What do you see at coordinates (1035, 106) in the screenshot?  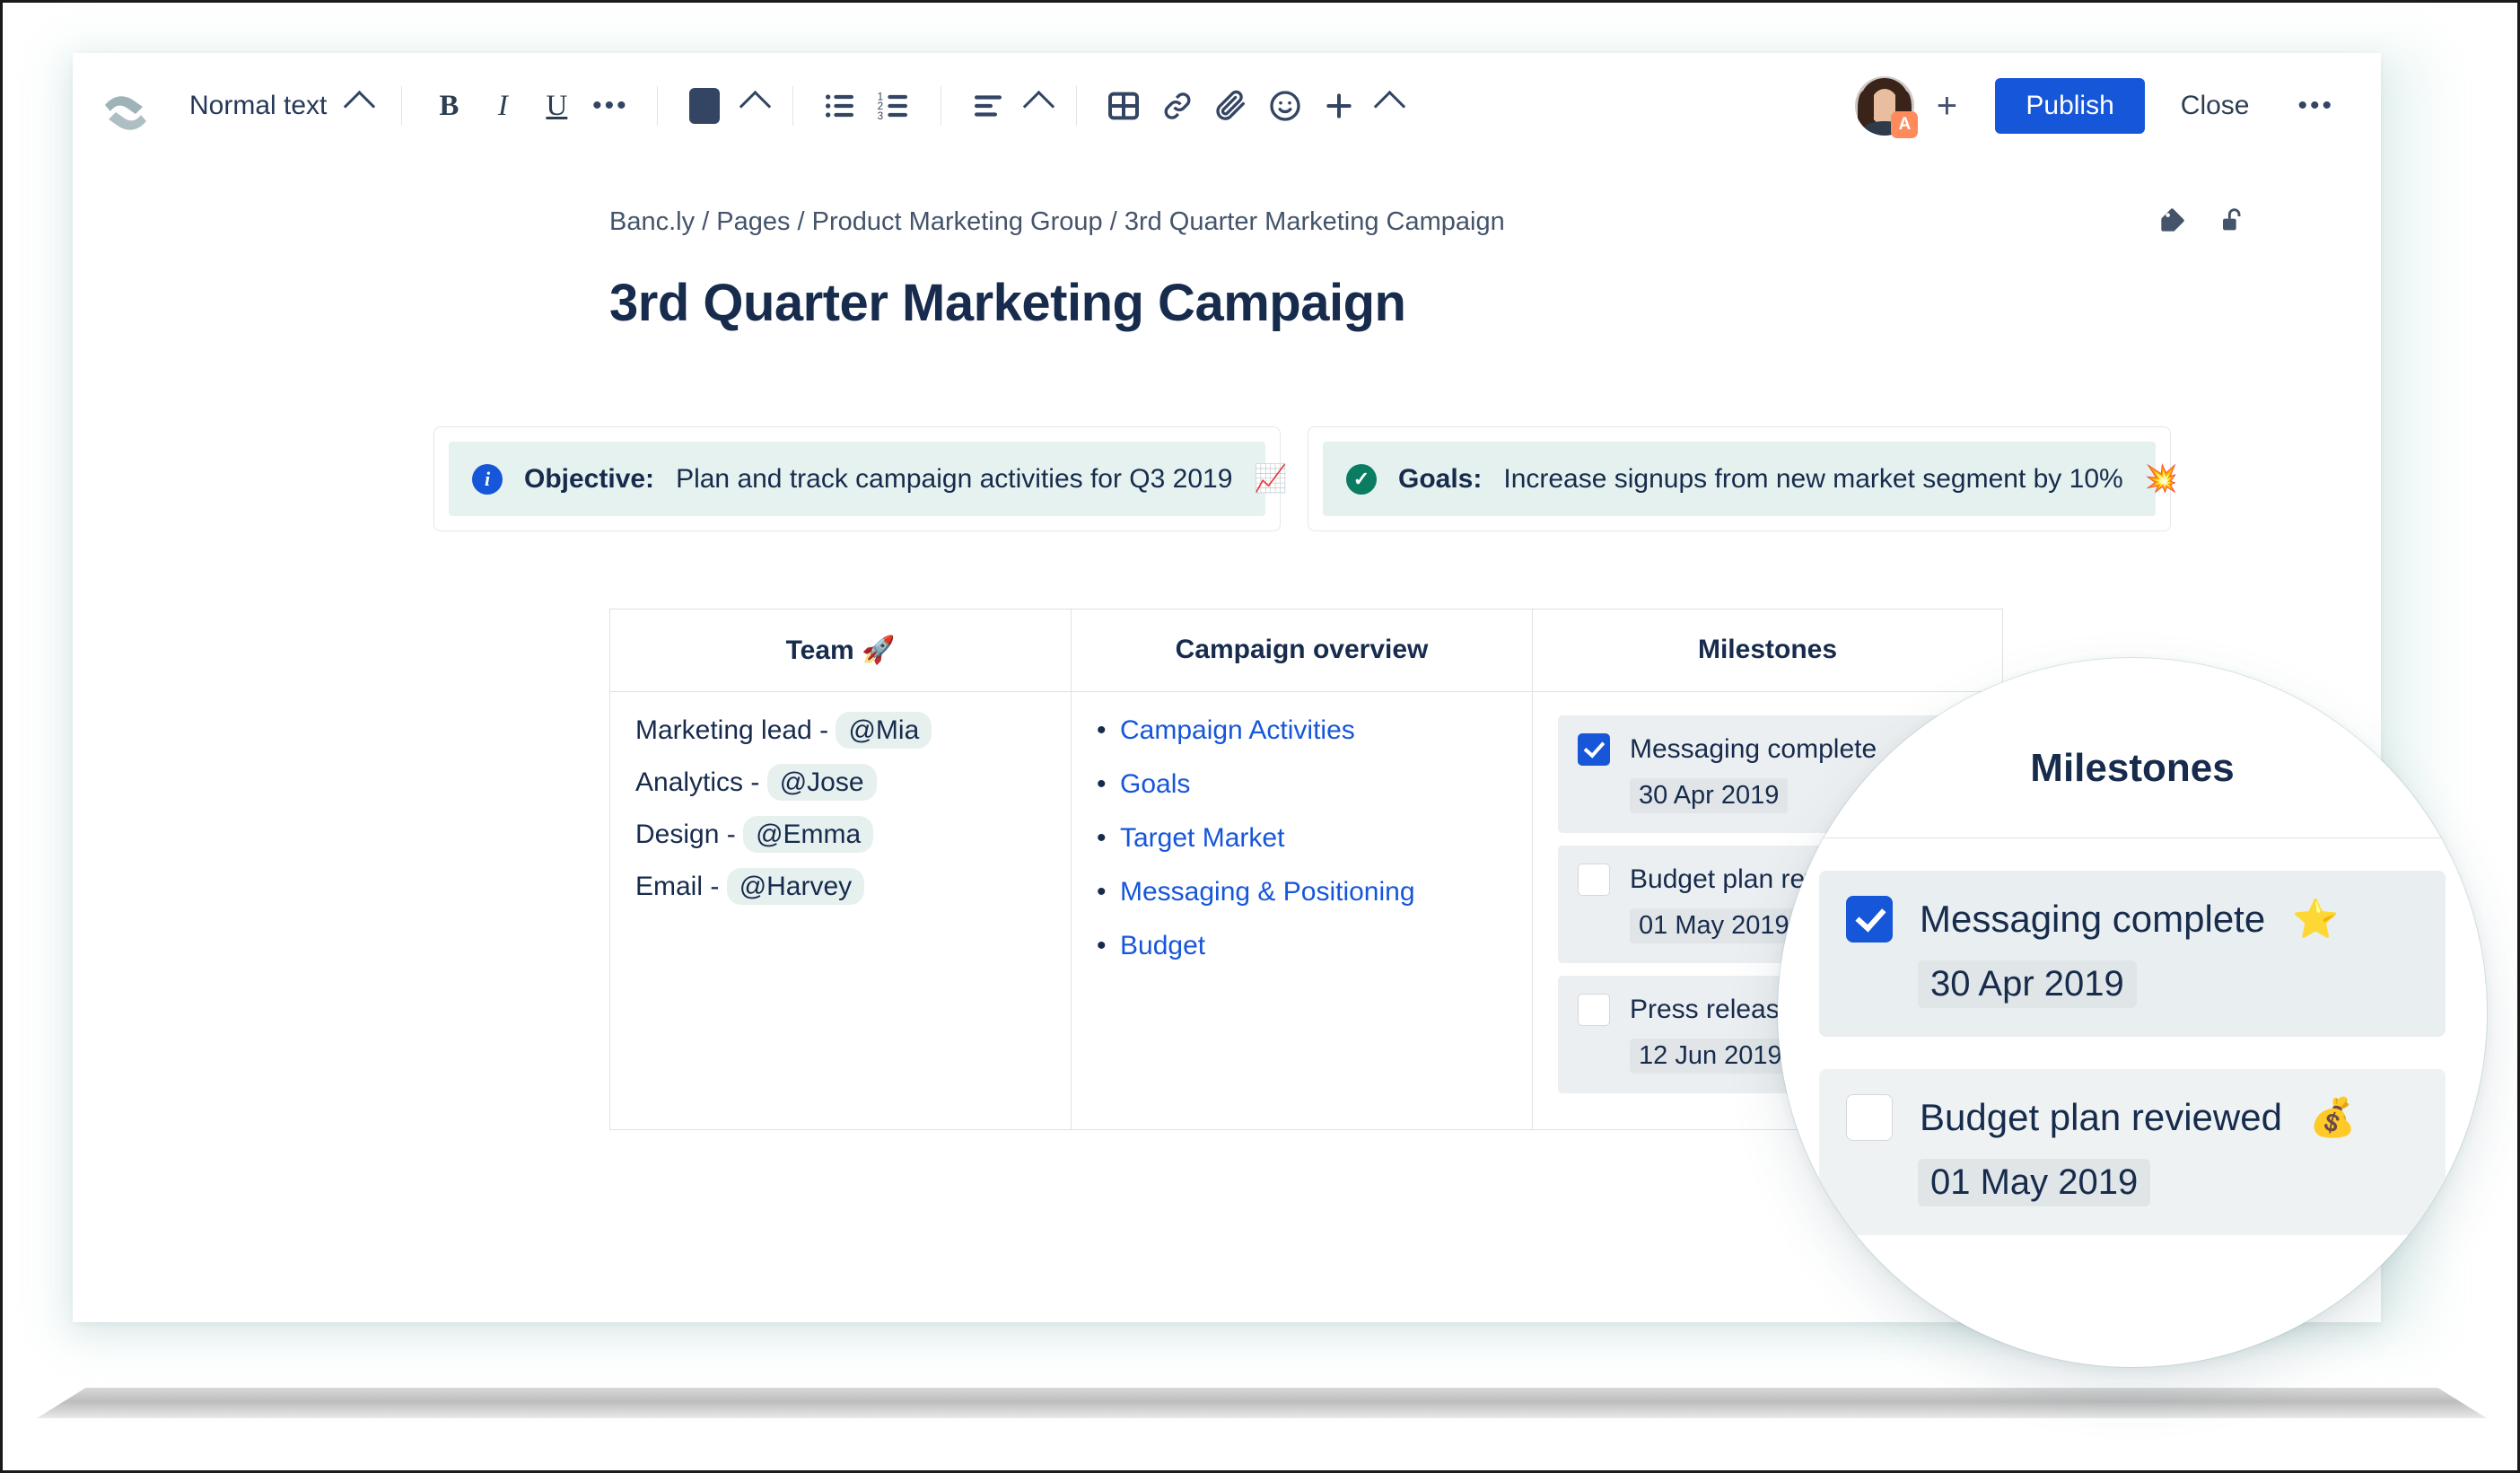 I see `align-dropdown-button` at bounding box center [1035, 106].